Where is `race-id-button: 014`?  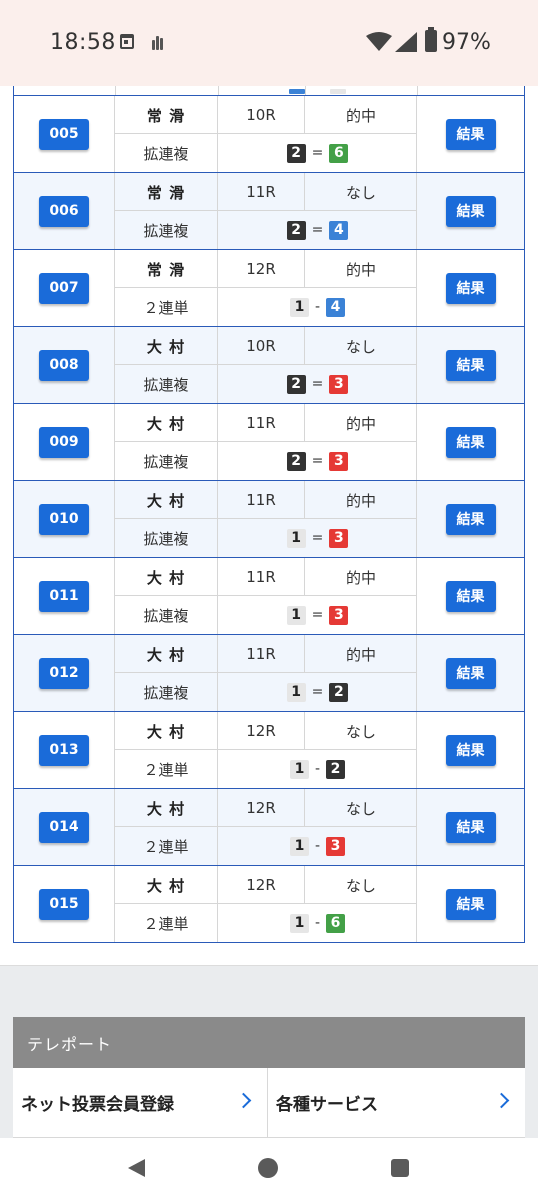 race-id-button: 014 is located at coordinates (64, 827).